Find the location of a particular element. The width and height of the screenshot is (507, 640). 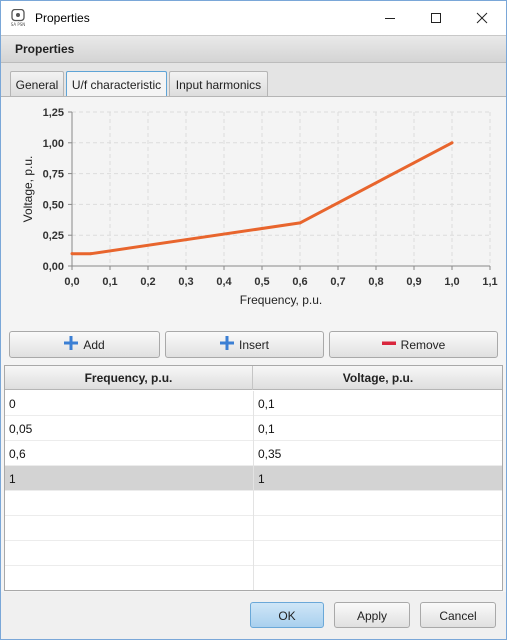

minimize-icon is located at coordinates (390, 18).